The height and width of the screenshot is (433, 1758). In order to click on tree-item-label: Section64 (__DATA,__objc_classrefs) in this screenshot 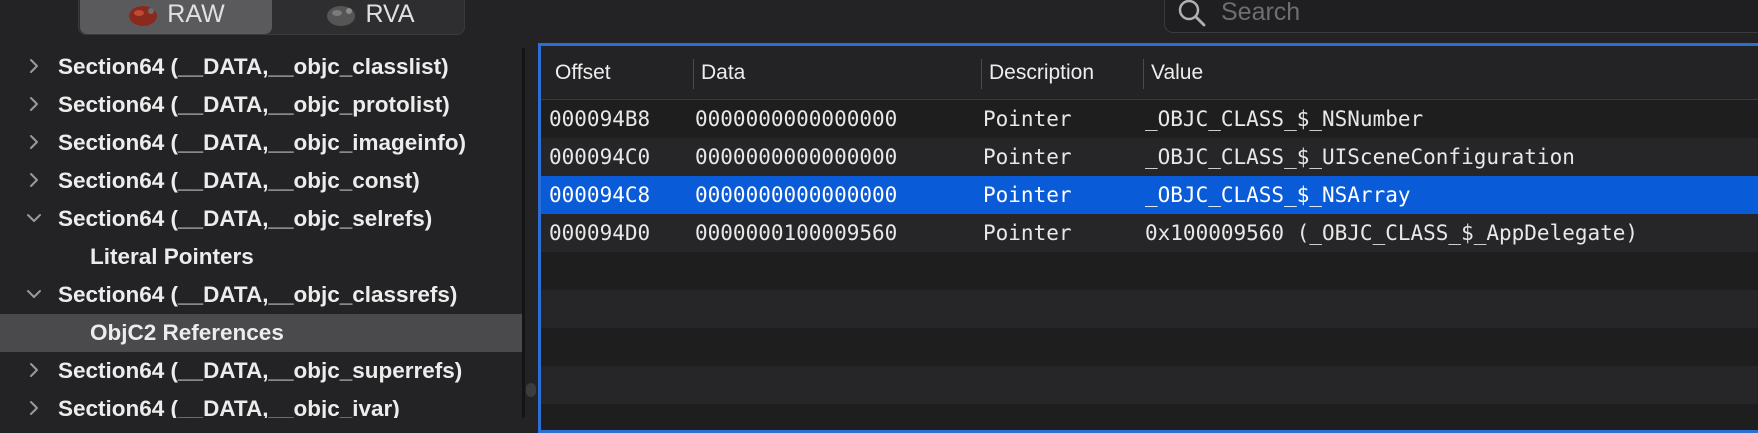, I will do `click(258, 294)`.